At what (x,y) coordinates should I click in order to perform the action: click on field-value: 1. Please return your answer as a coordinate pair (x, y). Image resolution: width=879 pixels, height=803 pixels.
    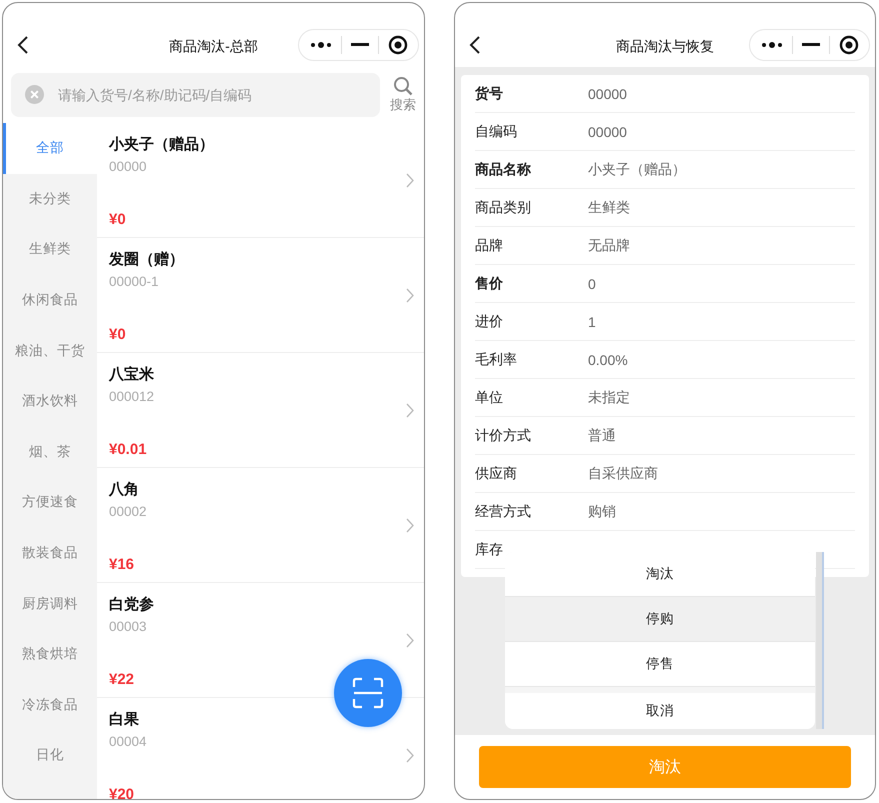
    Looking at the image, I should click on (592, 322).